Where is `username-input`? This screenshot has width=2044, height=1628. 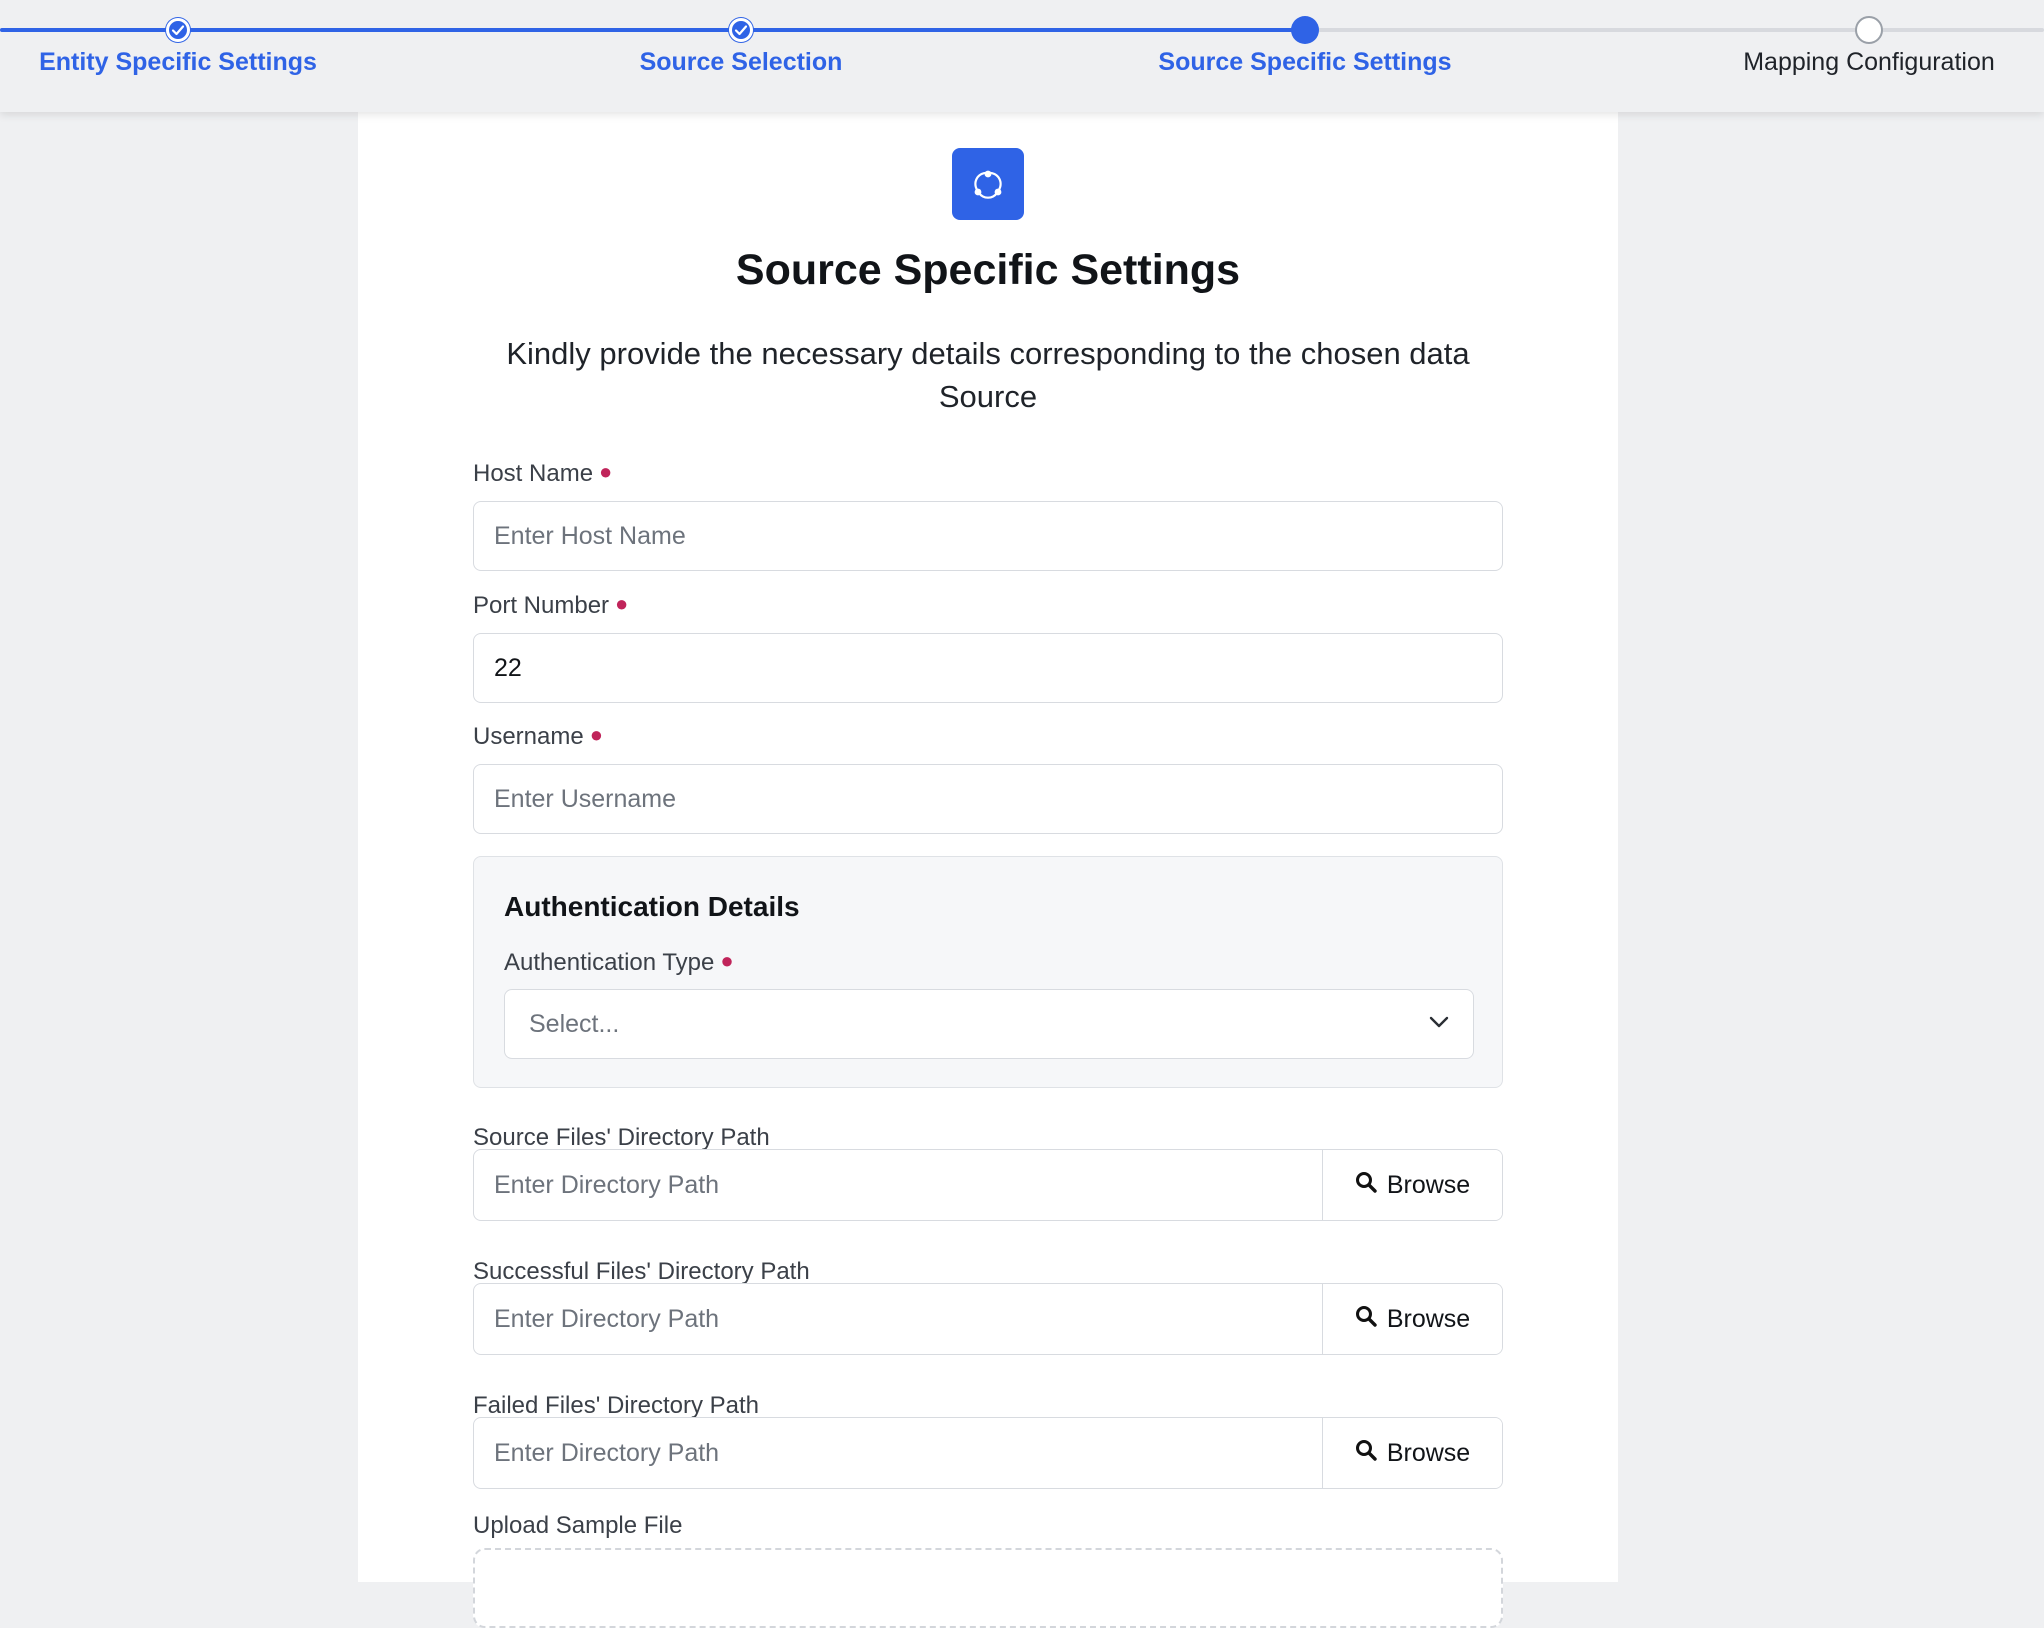 username-input is located at coordinates (988, 799).